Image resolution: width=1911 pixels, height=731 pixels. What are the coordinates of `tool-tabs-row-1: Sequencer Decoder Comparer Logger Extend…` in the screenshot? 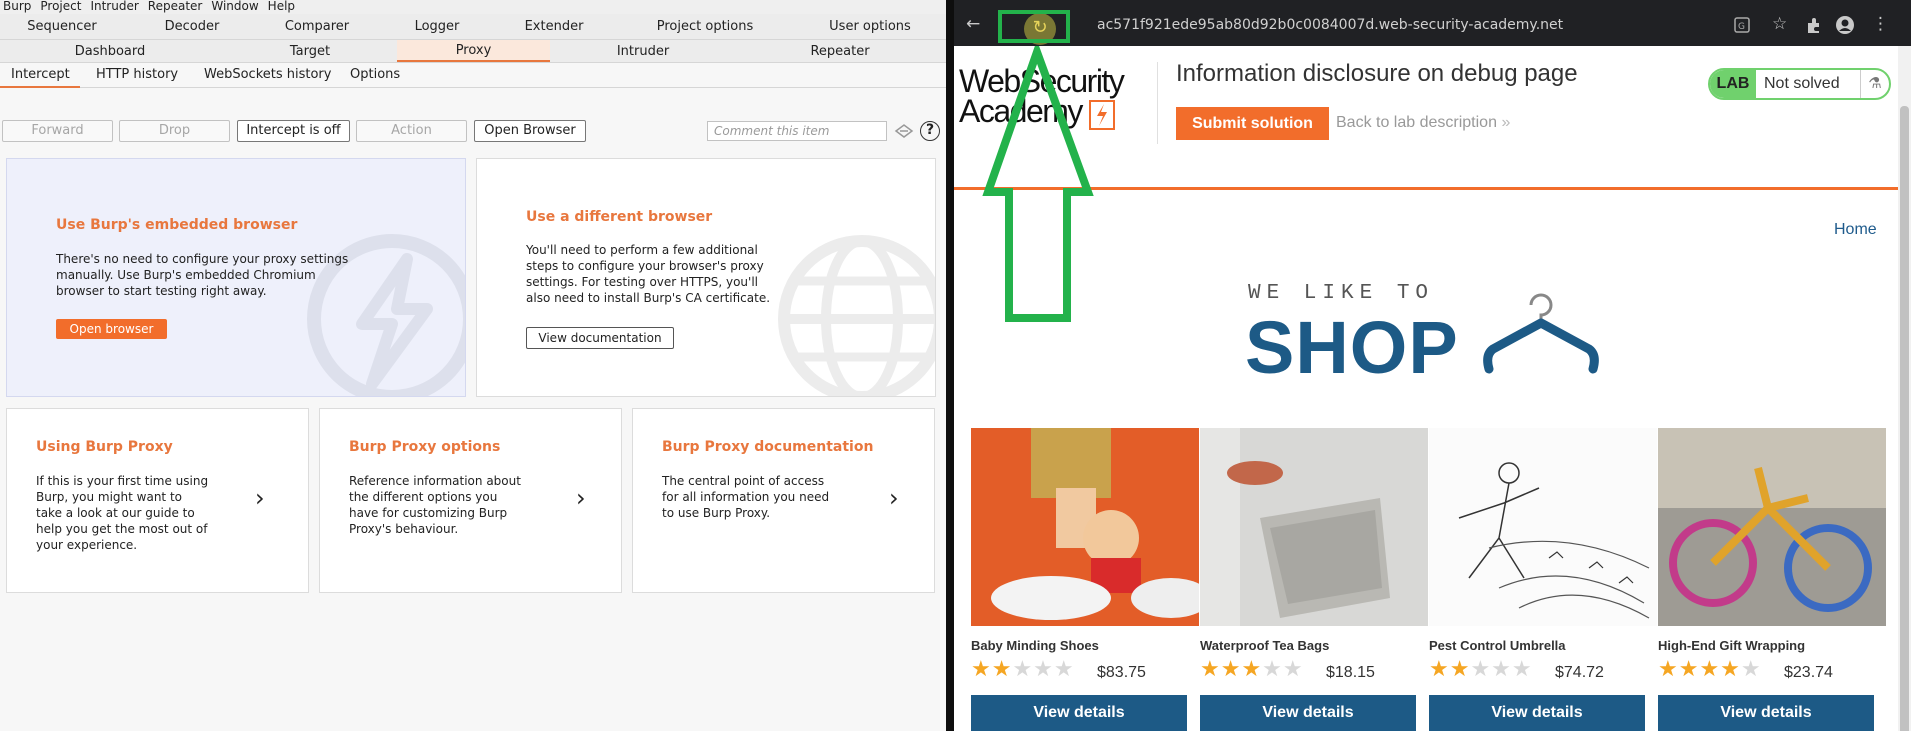 It's located at (473, 27).